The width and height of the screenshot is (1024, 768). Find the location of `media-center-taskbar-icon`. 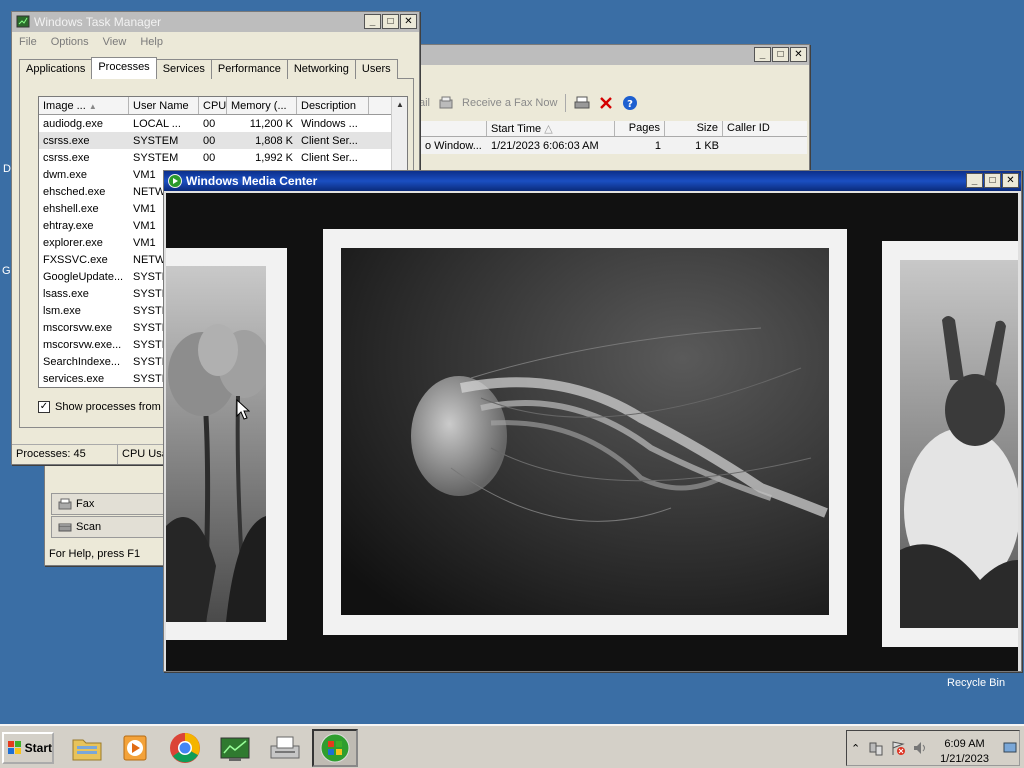

media-center-taskbar-icon is located at coordinates (335, 748).